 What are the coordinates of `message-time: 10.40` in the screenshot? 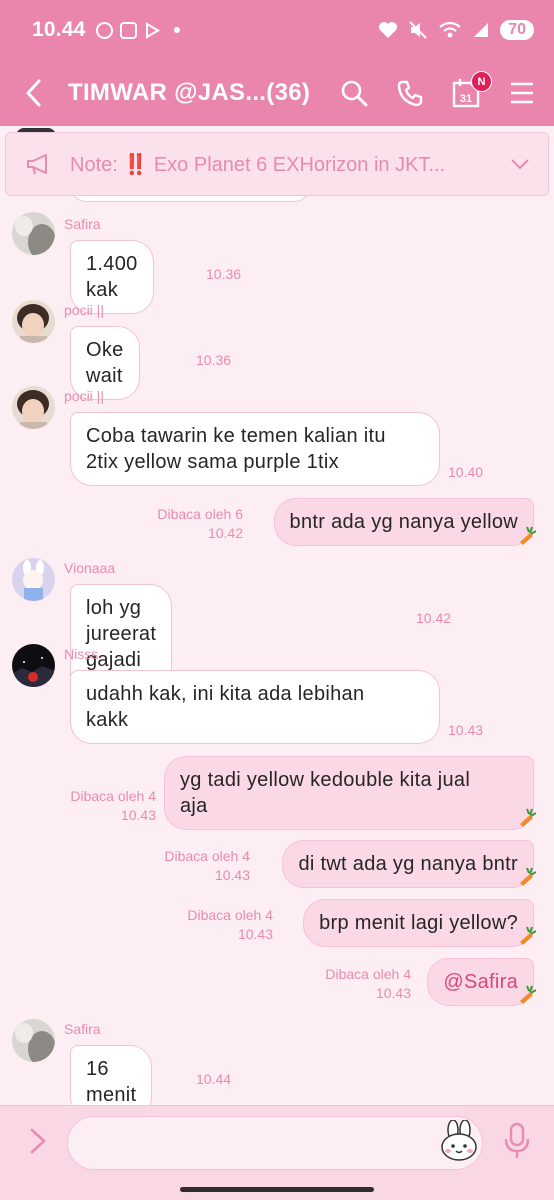 It's located at (466, 472).